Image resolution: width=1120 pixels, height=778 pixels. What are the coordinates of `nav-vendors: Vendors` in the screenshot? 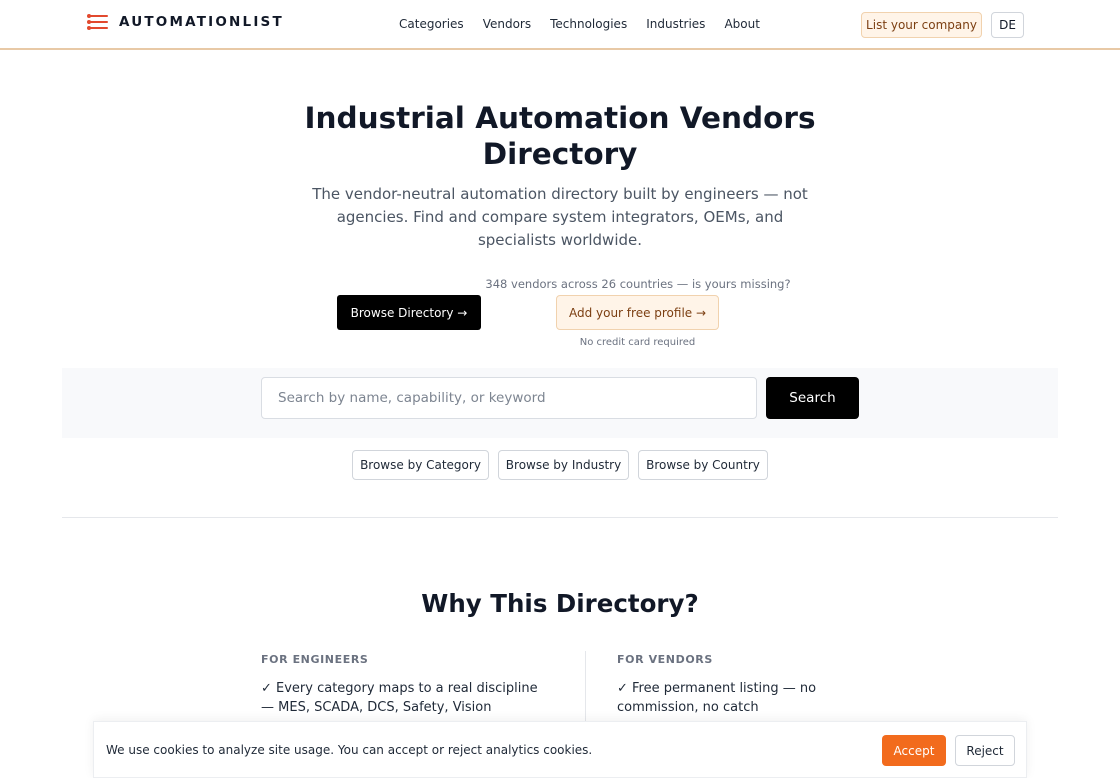 It's located at (507, 24).